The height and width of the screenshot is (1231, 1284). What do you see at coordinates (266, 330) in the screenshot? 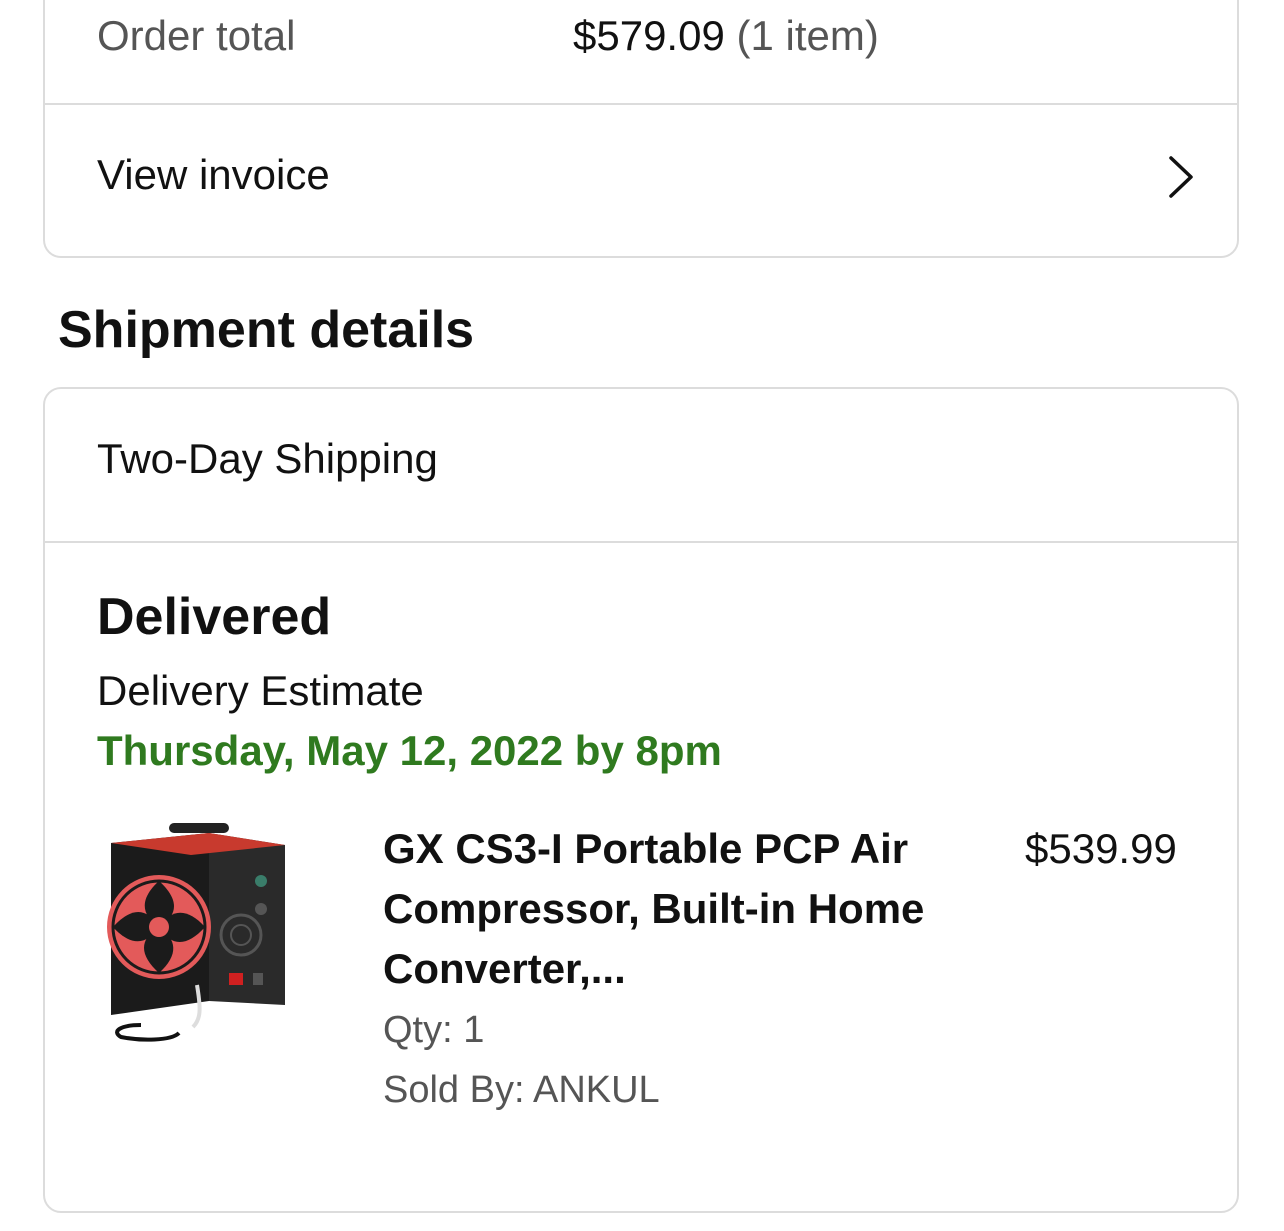
I see `section-title: Shipment details` at bounding box center [266, 330].